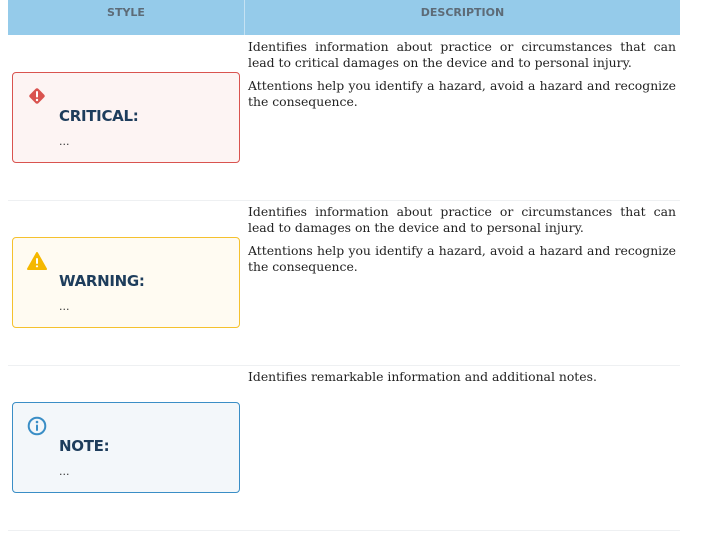 This screenshot has width=723, height=544. Describe the element at coordinates (37, 96) in the screenshot. I see `exclamation-diamond-icon` at that location.